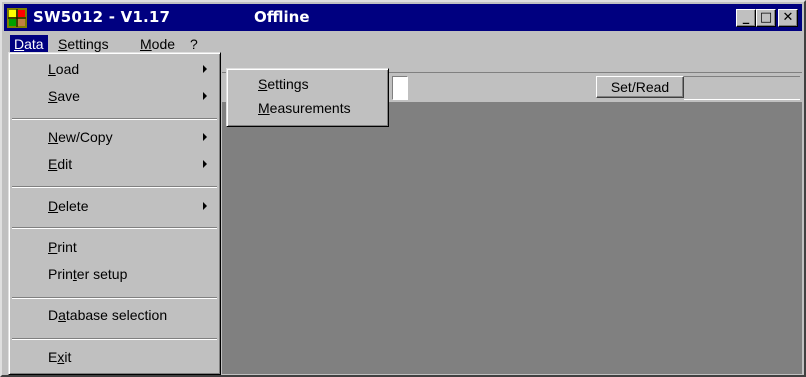 This screenshot has width=806, height=377. Describe the element at coordinates (114, 96) in the screenshot. I see `menu-item-save: Save` at that location.